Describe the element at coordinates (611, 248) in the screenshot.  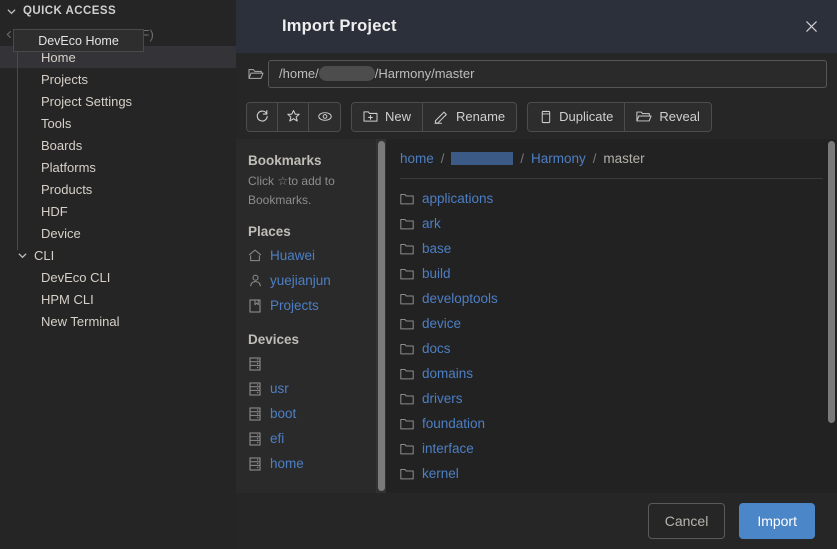
I see `file-row: base` at that location.